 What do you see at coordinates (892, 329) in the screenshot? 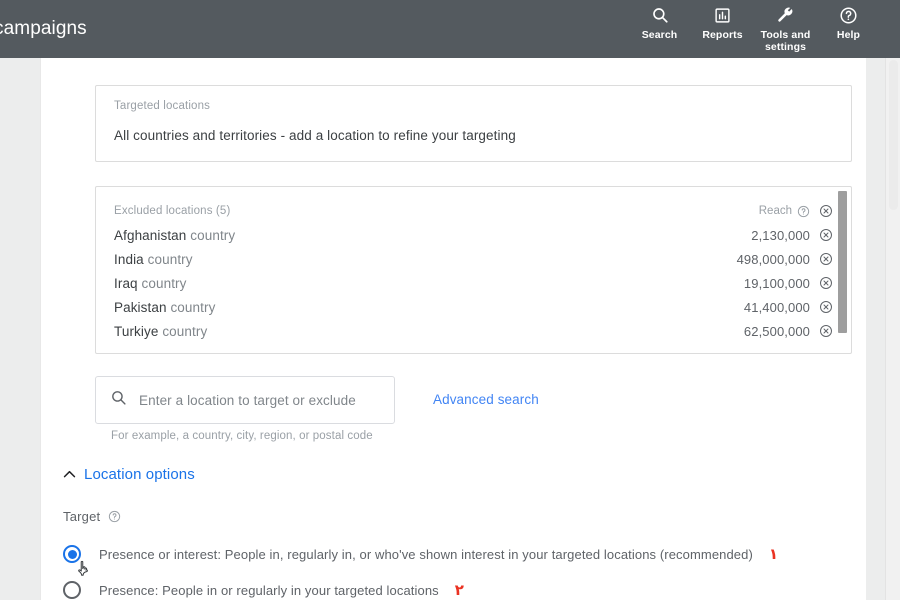
I see `page-scrollbar` at bounding box center [892, 329].